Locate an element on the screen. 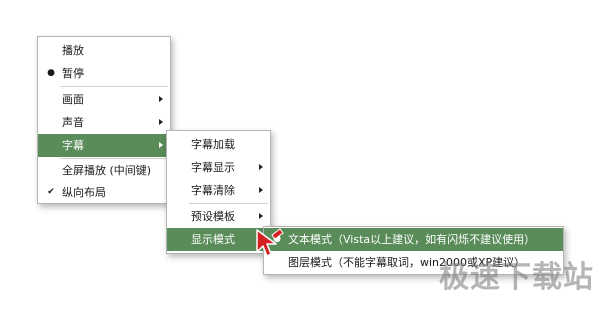  menu-item-label: 暂停 is located at coordinates (73, 73).